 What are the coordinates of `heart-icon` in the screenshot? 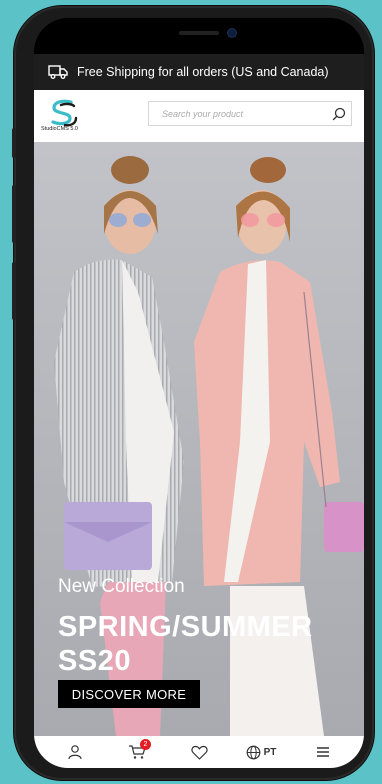 It's located at (199, 752).